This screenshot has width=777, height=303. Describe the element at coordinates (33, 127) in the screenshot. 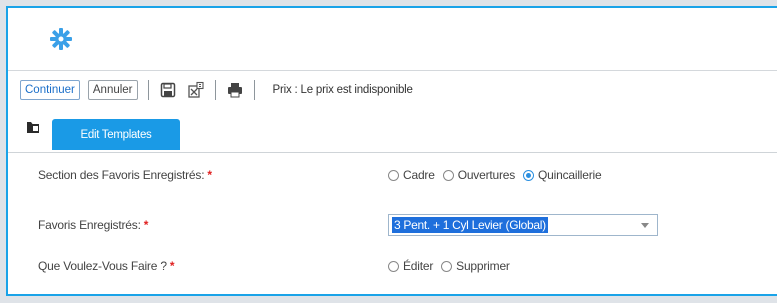

I see `folder-icon` at that location.